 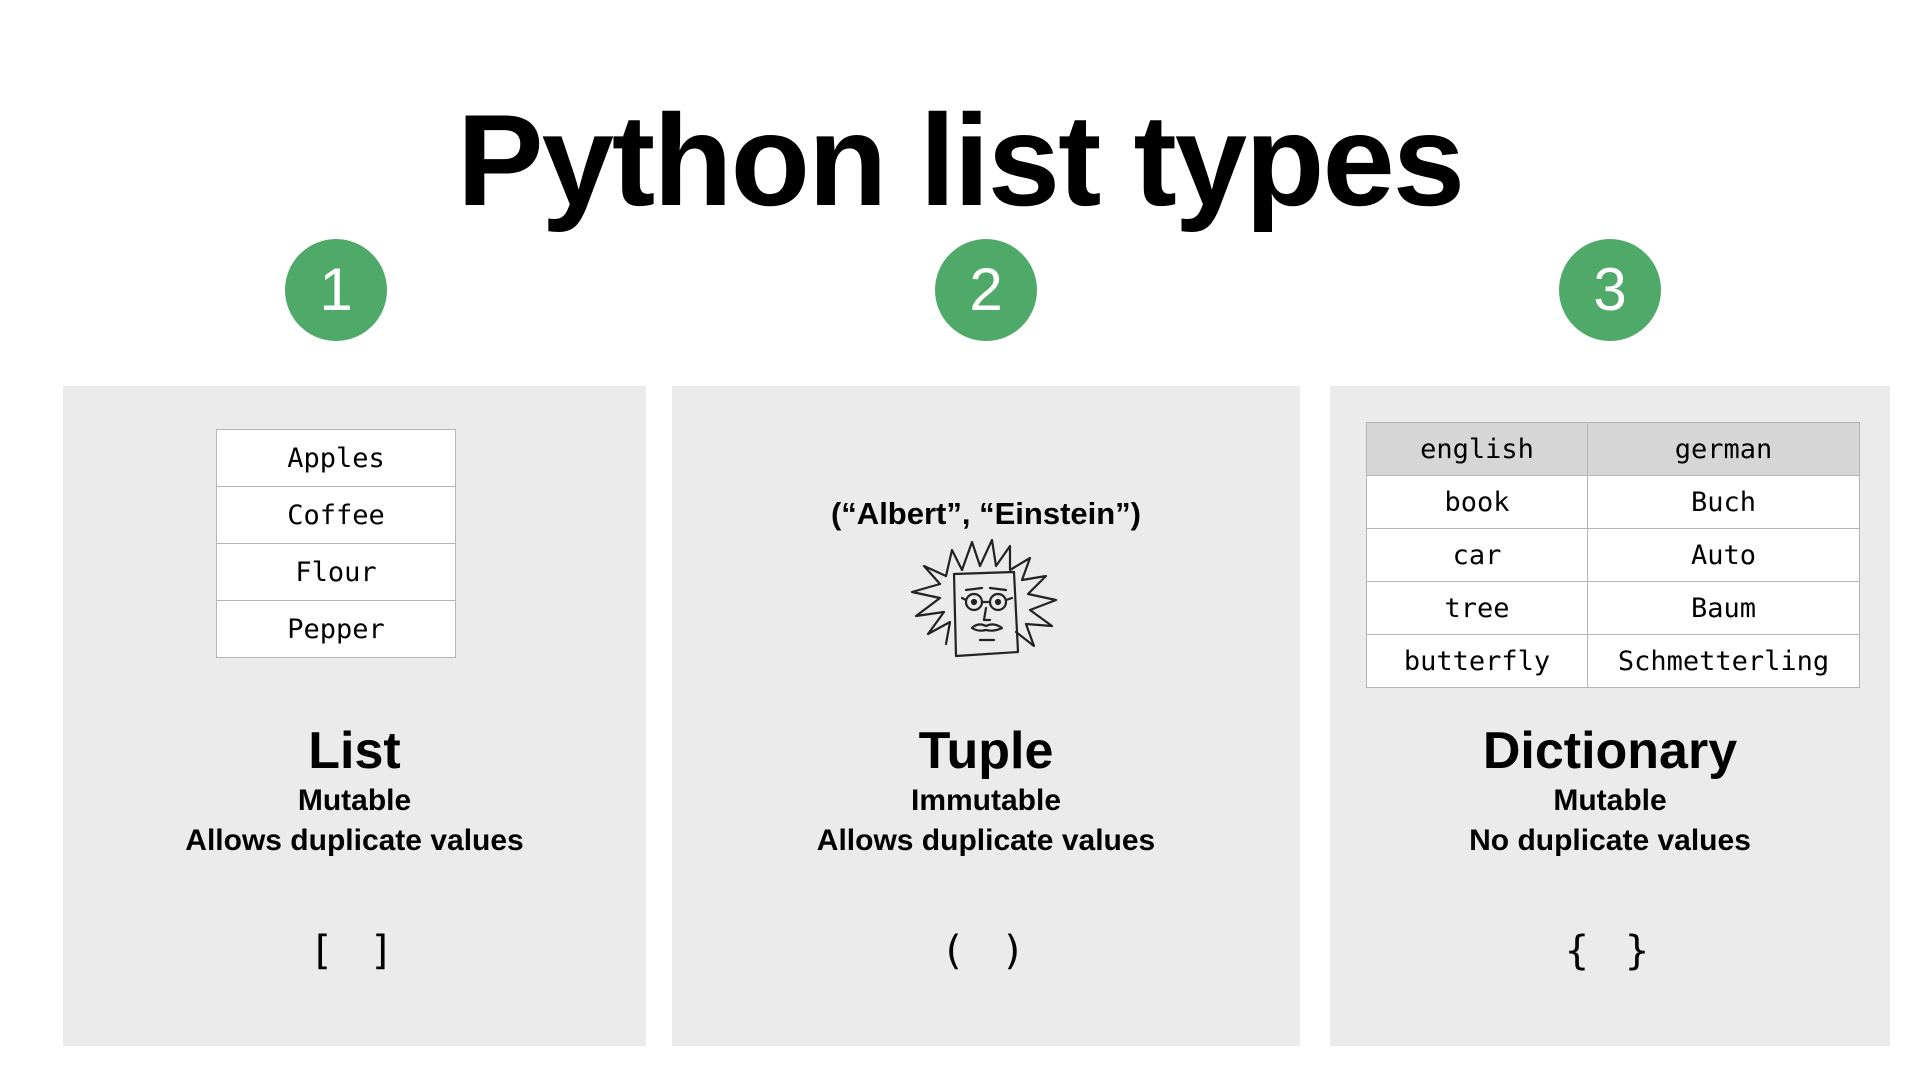 I want to click on list-example-table: Apples Coffee Flour Pepper, so click(x=336, y=543).